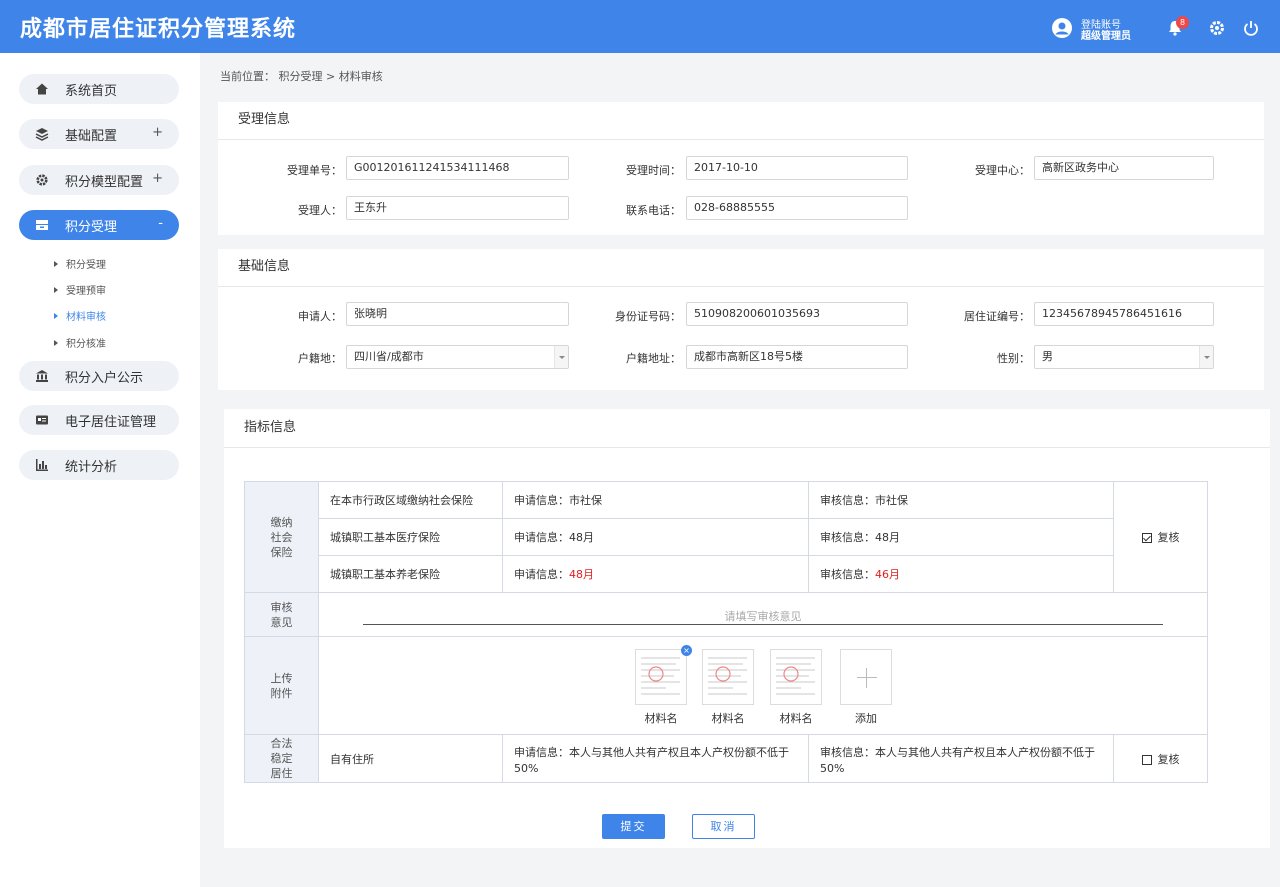 Image resolution: width=1280 pixels, height=887 pixels. I want to click on sidebar-item-basic-config: 基础配置 +, so click(99, 134).